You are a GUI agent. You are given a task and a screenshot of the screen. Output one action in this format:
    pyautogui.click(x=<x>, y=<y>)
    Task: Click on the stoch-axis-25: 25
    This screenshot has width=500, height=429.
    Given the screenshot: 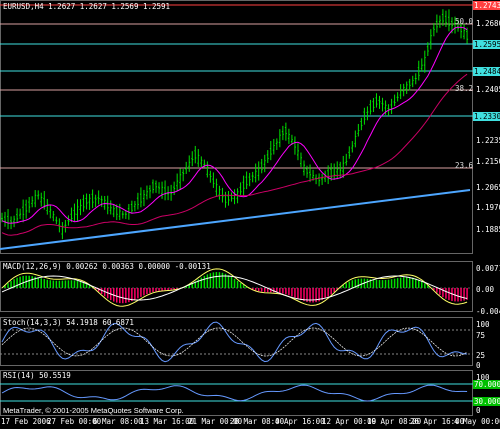 What is the action you would take?
    pyautogui.click(x=481, y=355)
    